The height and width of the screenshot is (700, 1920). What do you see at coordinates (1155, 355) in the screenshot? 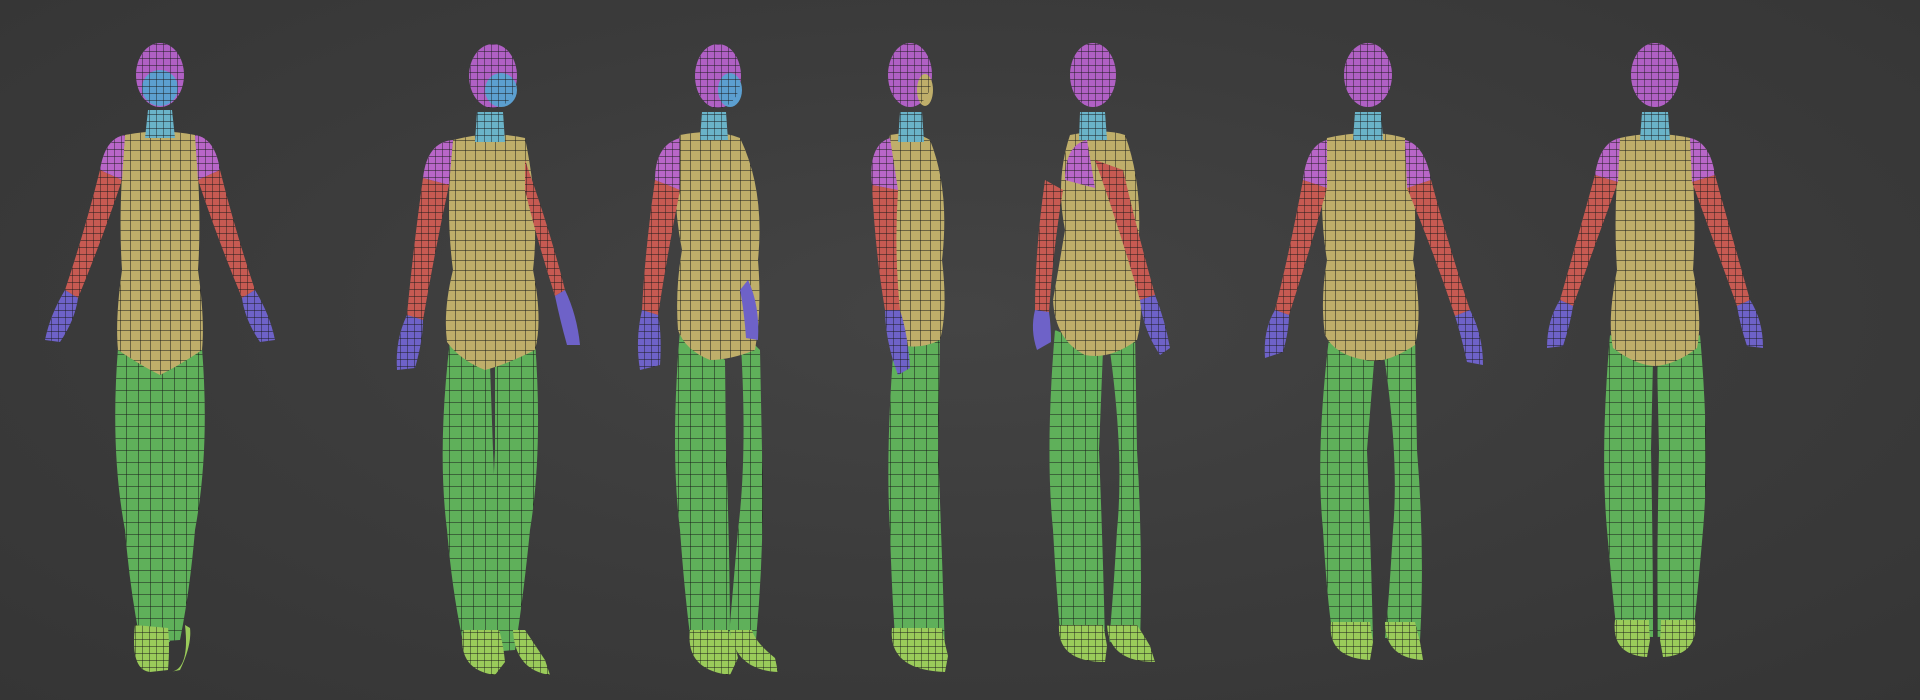
I see `mesh-figure-back-side-icon` at bounding box center [1155, 355].